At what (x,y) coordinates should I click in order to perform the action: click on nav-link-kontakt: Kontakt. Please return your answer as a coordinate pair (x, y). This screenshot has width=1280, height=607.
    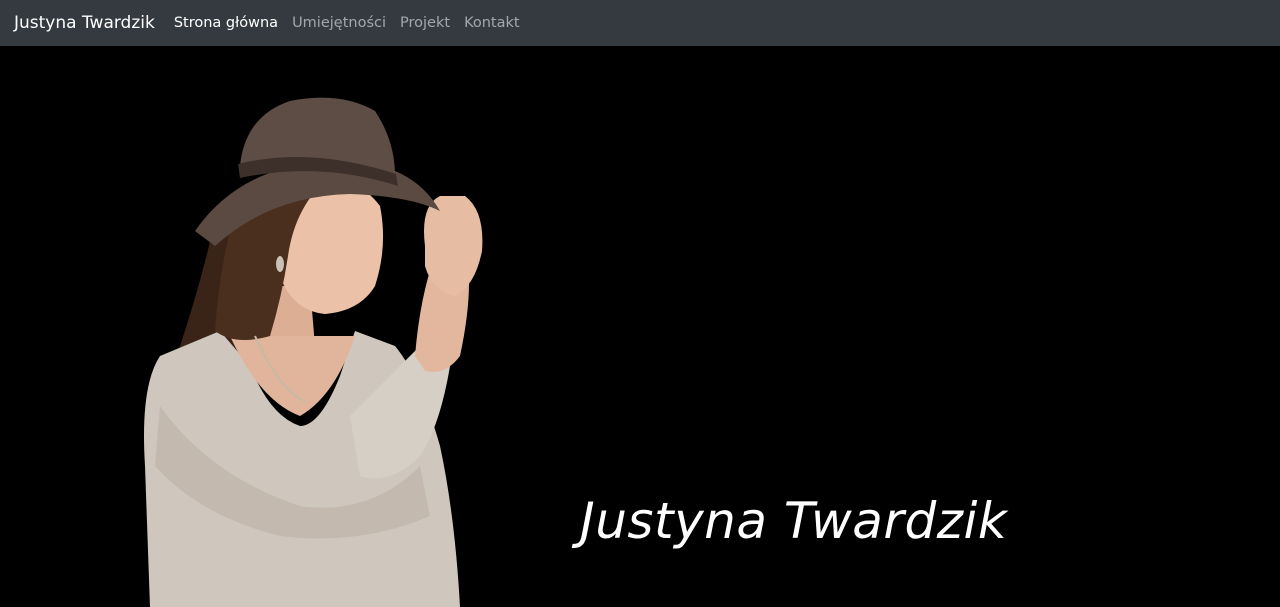
    Looking at the image, I should click on (492, 23).